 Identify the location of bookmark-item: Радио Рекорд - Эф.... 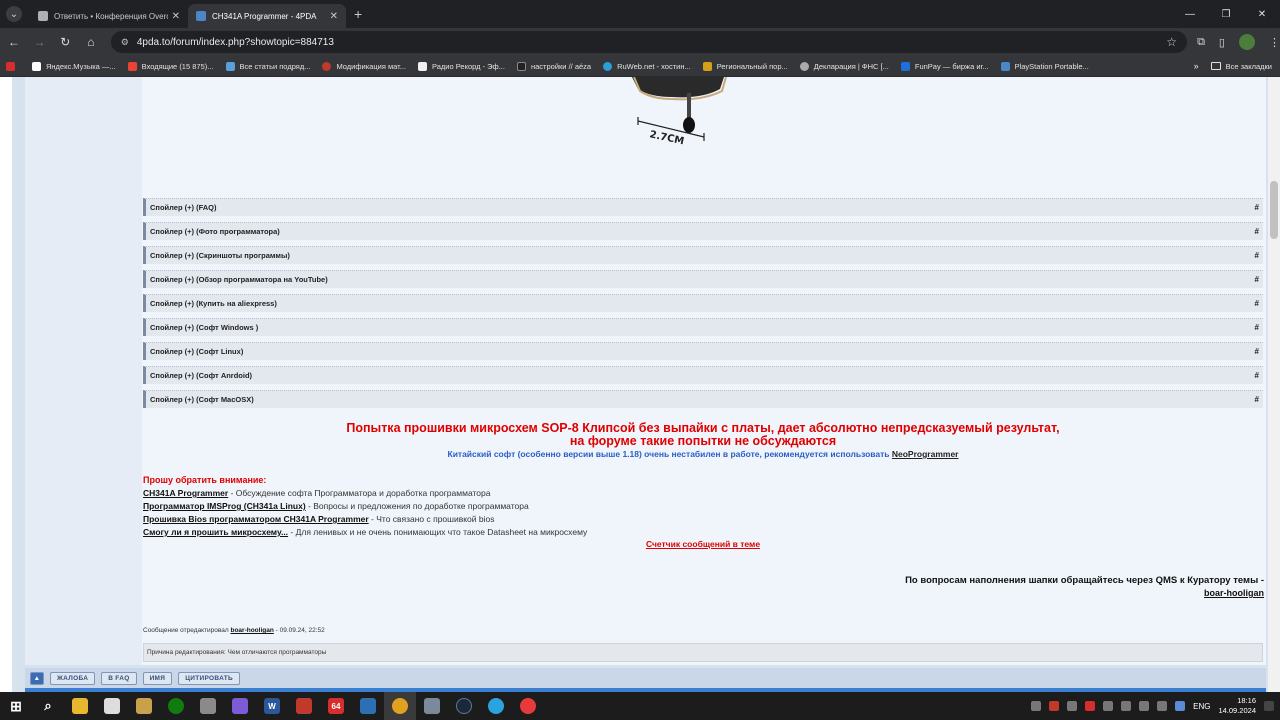
(461, 66).